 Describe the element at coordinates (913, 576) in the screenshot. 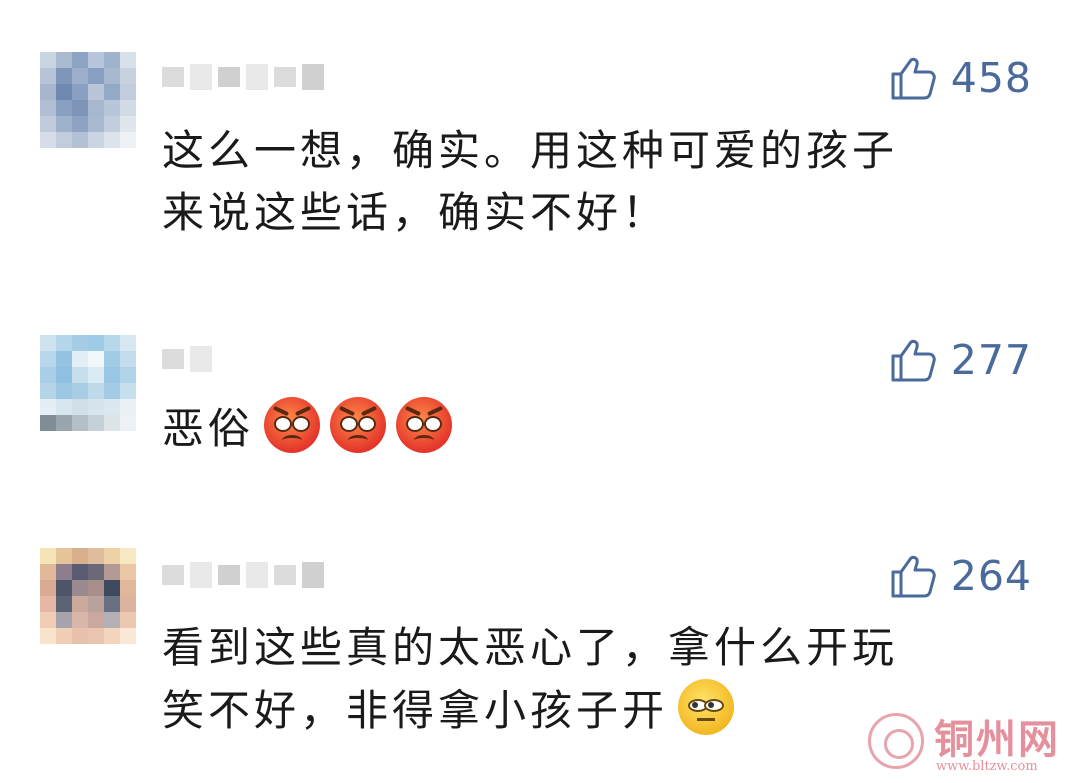

I see `thumbs-up-icon` at that location.